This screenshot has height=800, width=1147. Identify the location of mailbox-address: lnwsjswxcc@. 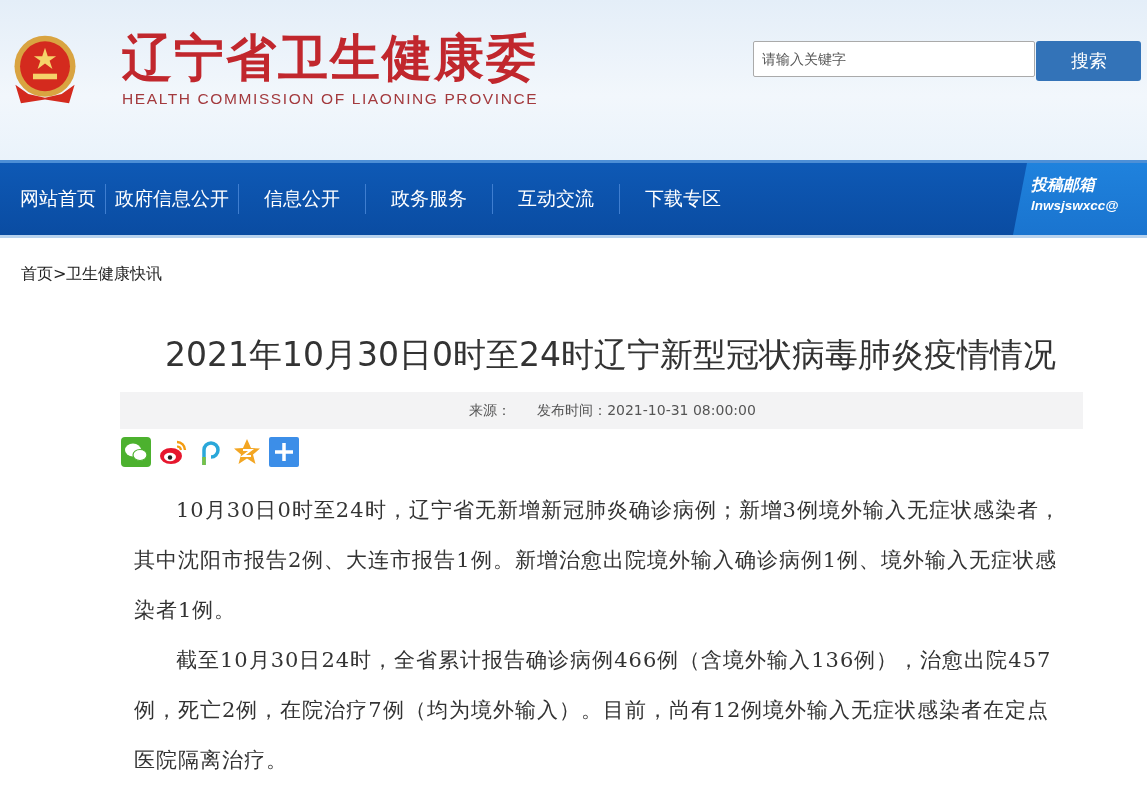
(1075, 206).